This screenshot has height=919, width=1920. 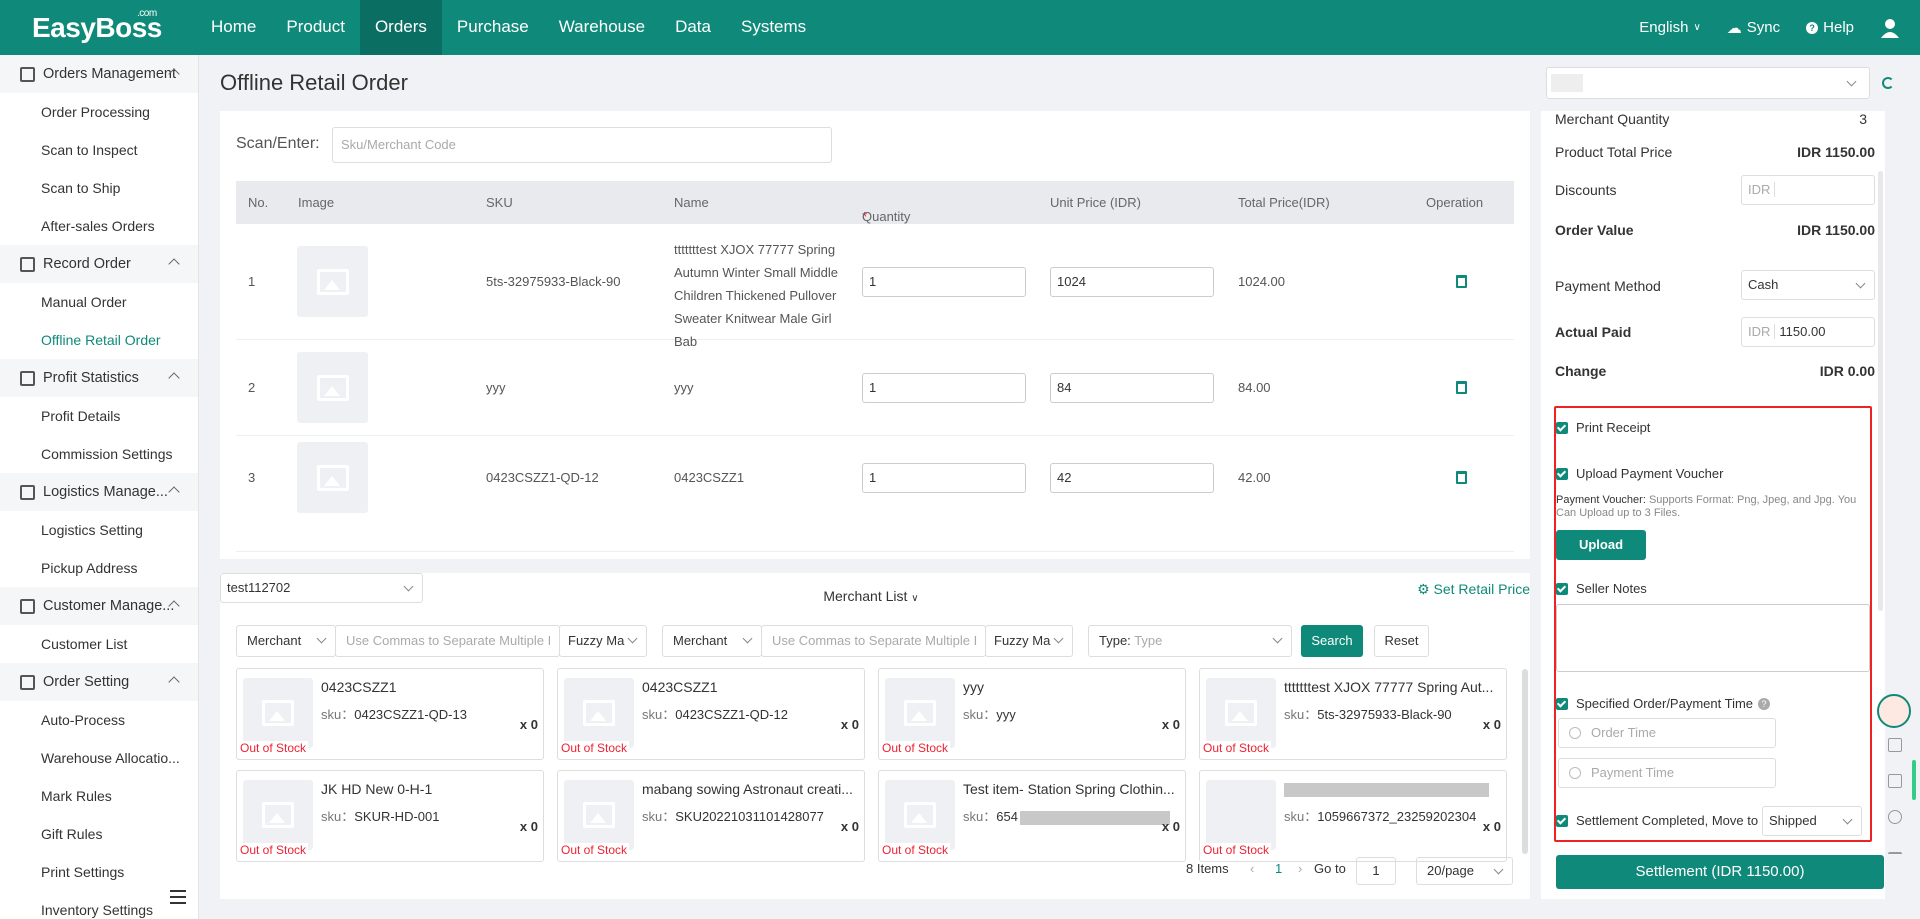 What do you see at coordinates (1895, 745) in the screenshot?
I see `document-icon` at bounding box center [1895, 745].